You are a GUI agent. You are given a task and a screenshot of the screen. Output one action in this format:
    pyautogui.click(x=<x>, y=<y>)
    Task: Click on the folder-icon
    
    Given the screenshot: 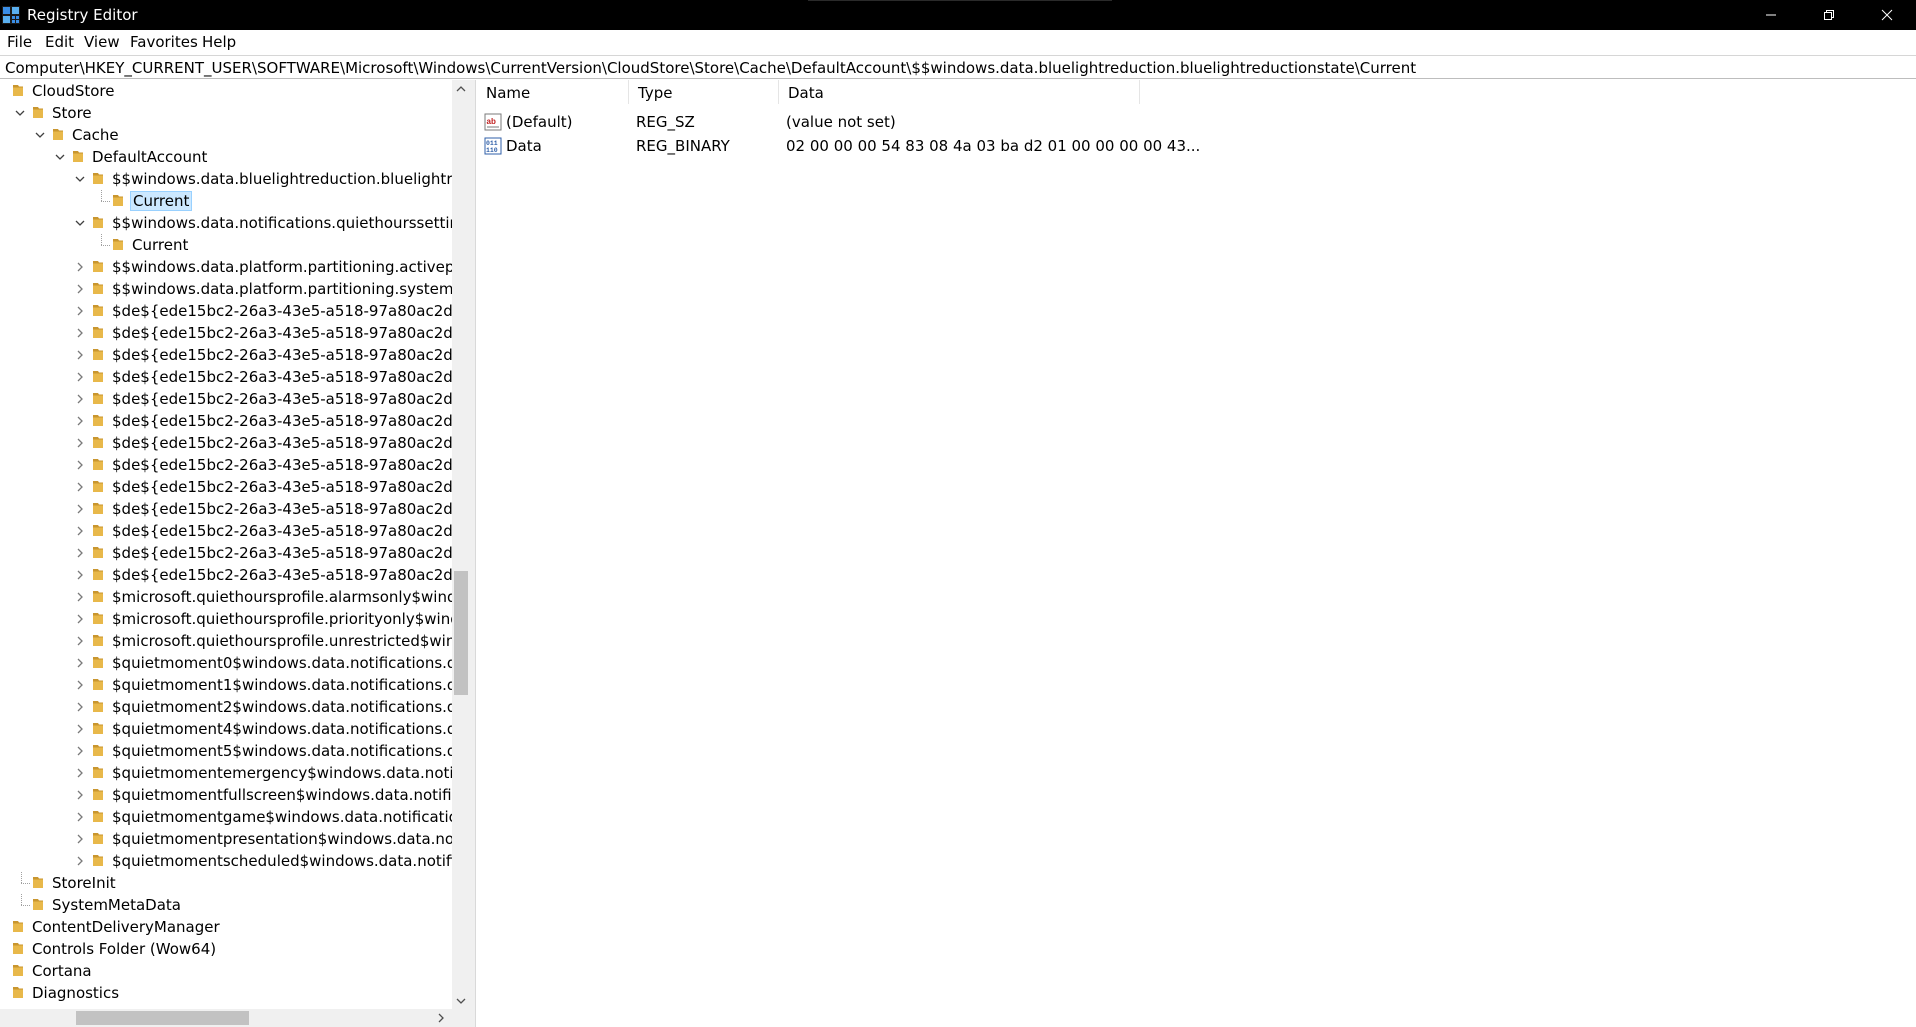 What is the action you would take?
    pyautogui.click(x=98, y=684)
    